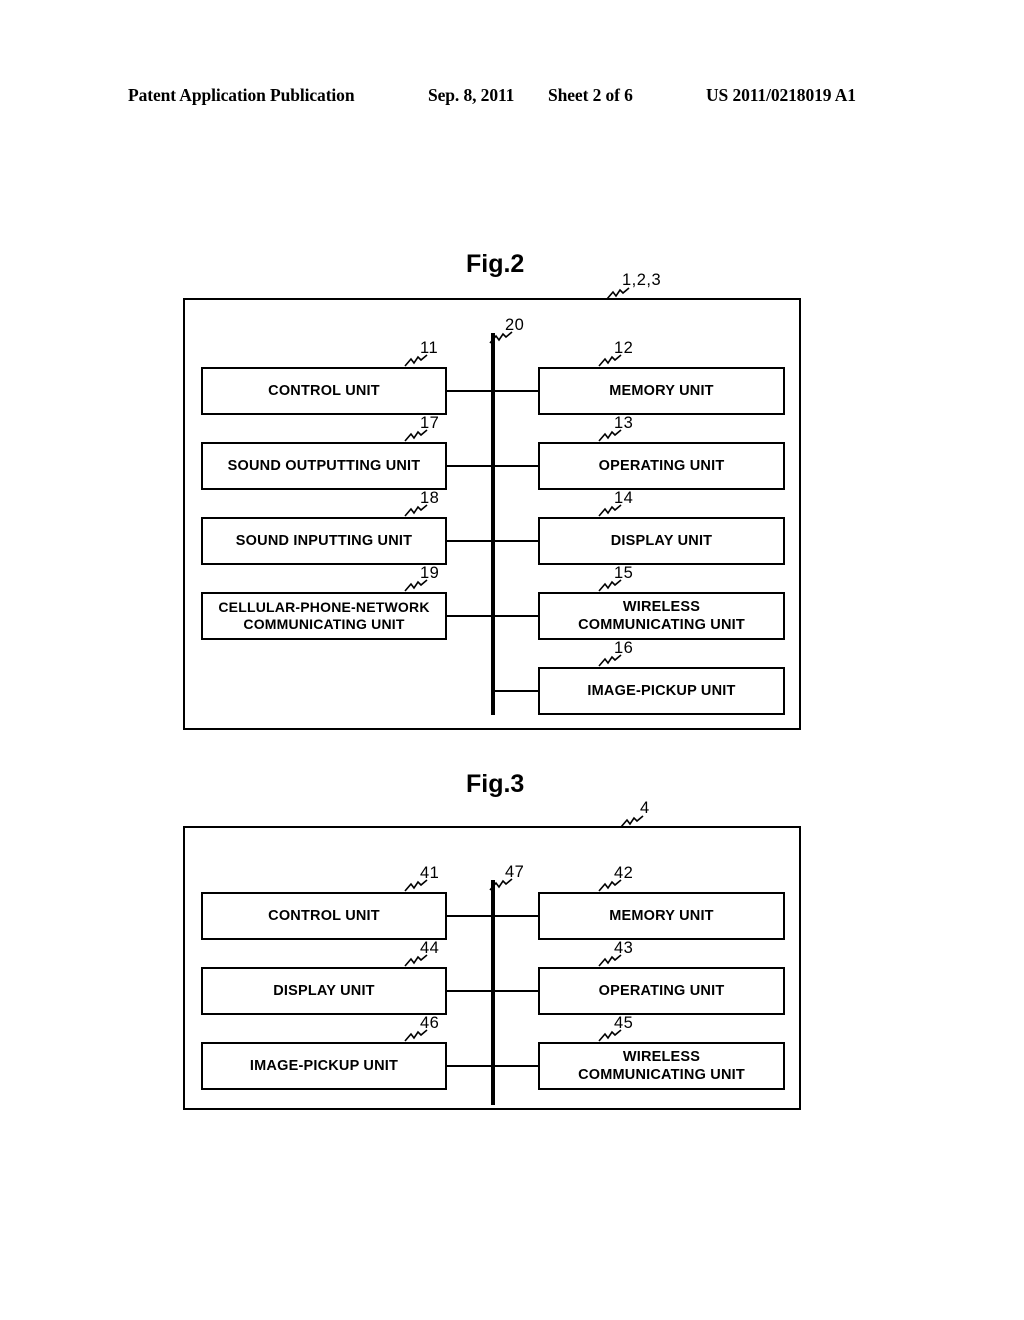 The width and height of the screenshot is (1024, 1320). I want to click on figure-3-bus-line, so click(493, 992).